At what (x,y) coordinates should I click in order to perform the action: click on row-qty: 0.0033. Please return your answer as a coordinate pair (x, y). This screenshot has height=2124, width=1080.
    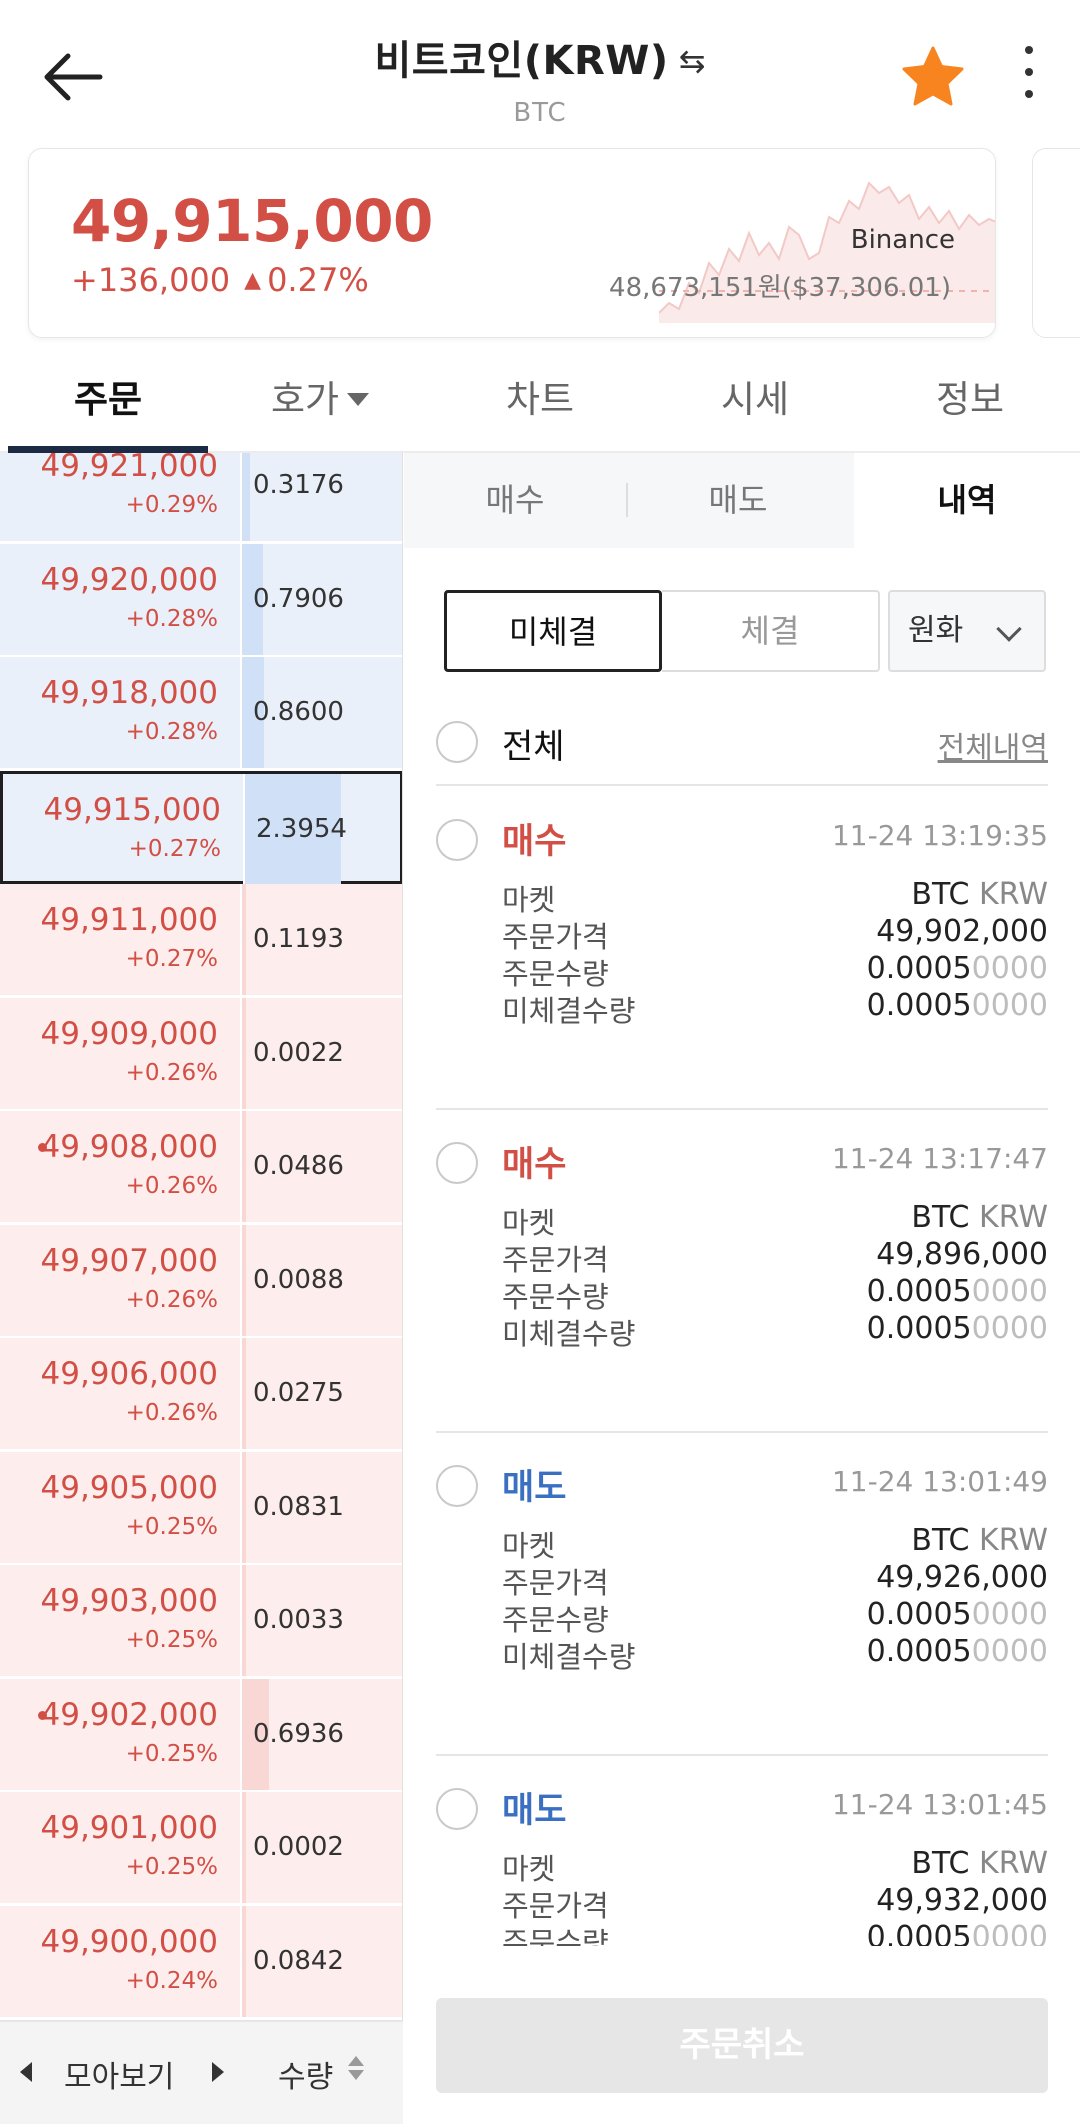
    Looking at the image, I should click on (298, 1620).